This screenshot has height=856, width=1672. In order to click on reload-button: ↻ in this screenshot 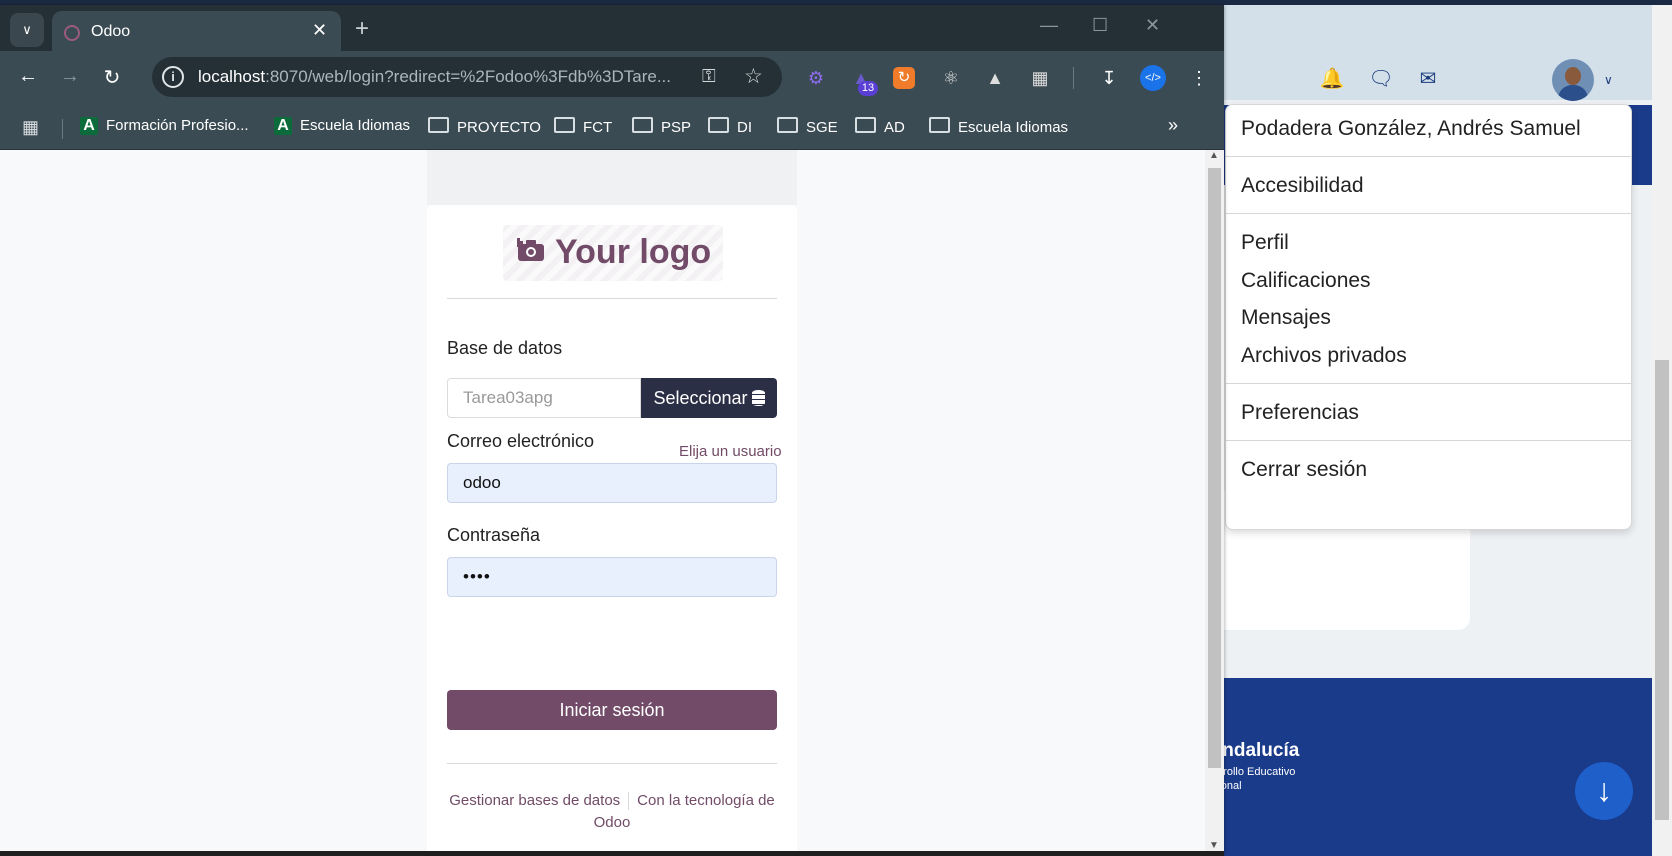, I will do `click(112, 77)`.